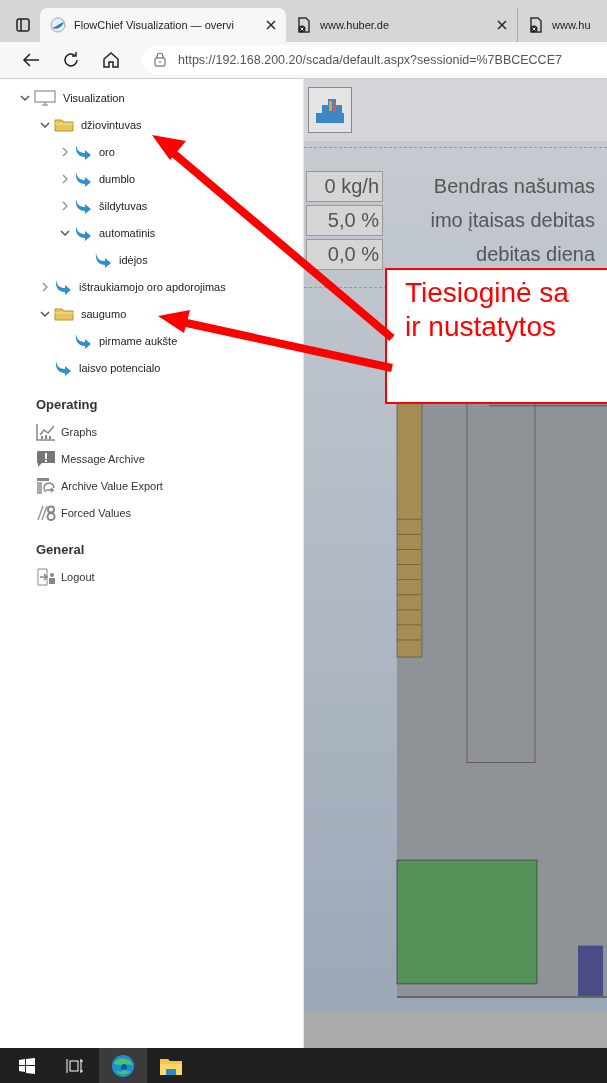  I want to click on tree-item: pirmame aukšte, so click(138, 340).